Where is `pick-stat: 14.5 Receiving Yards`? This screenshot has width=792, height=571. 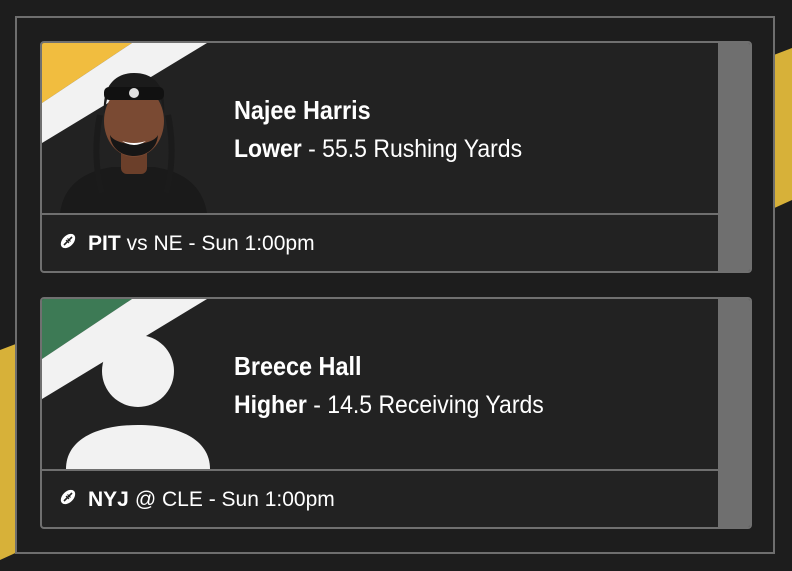
pick-stat: 14.5 Receiving Yards is located at coordinates (435, 405).